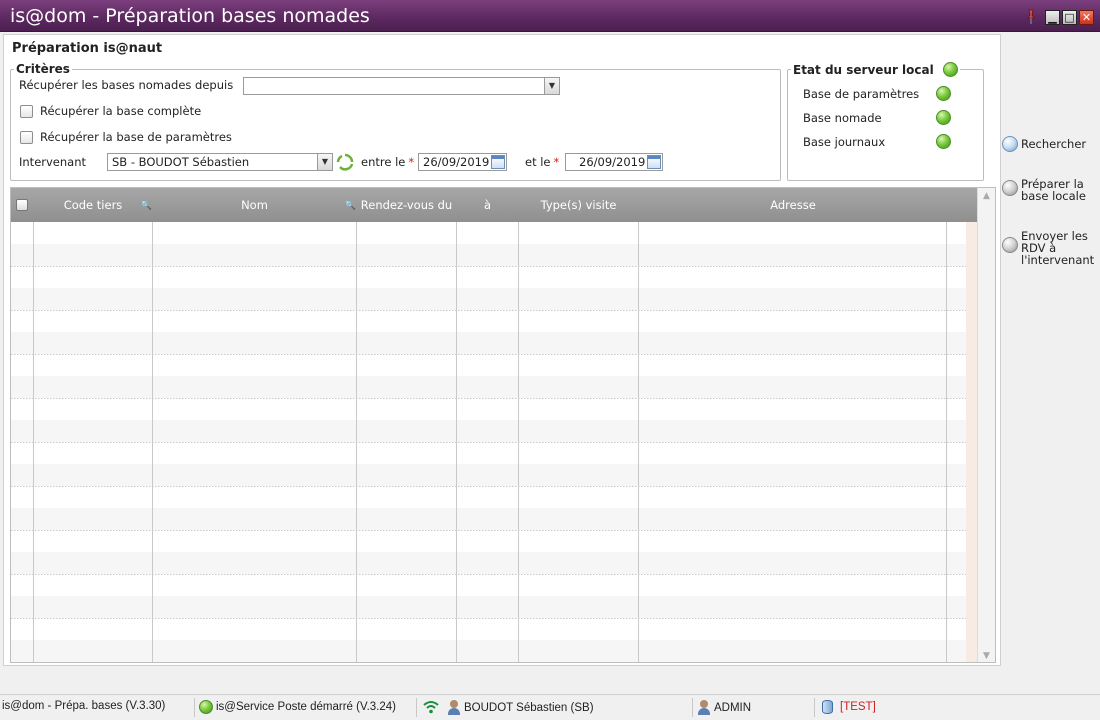 The height and width of the screenshot is (720, 1100). I want to click on and-label: et le, so click(538, 162).